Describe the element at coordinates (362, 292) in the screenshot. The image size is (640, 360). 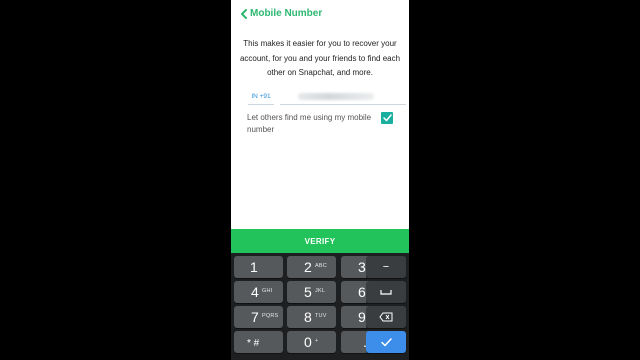
I see `key-digit: 6` at that location.